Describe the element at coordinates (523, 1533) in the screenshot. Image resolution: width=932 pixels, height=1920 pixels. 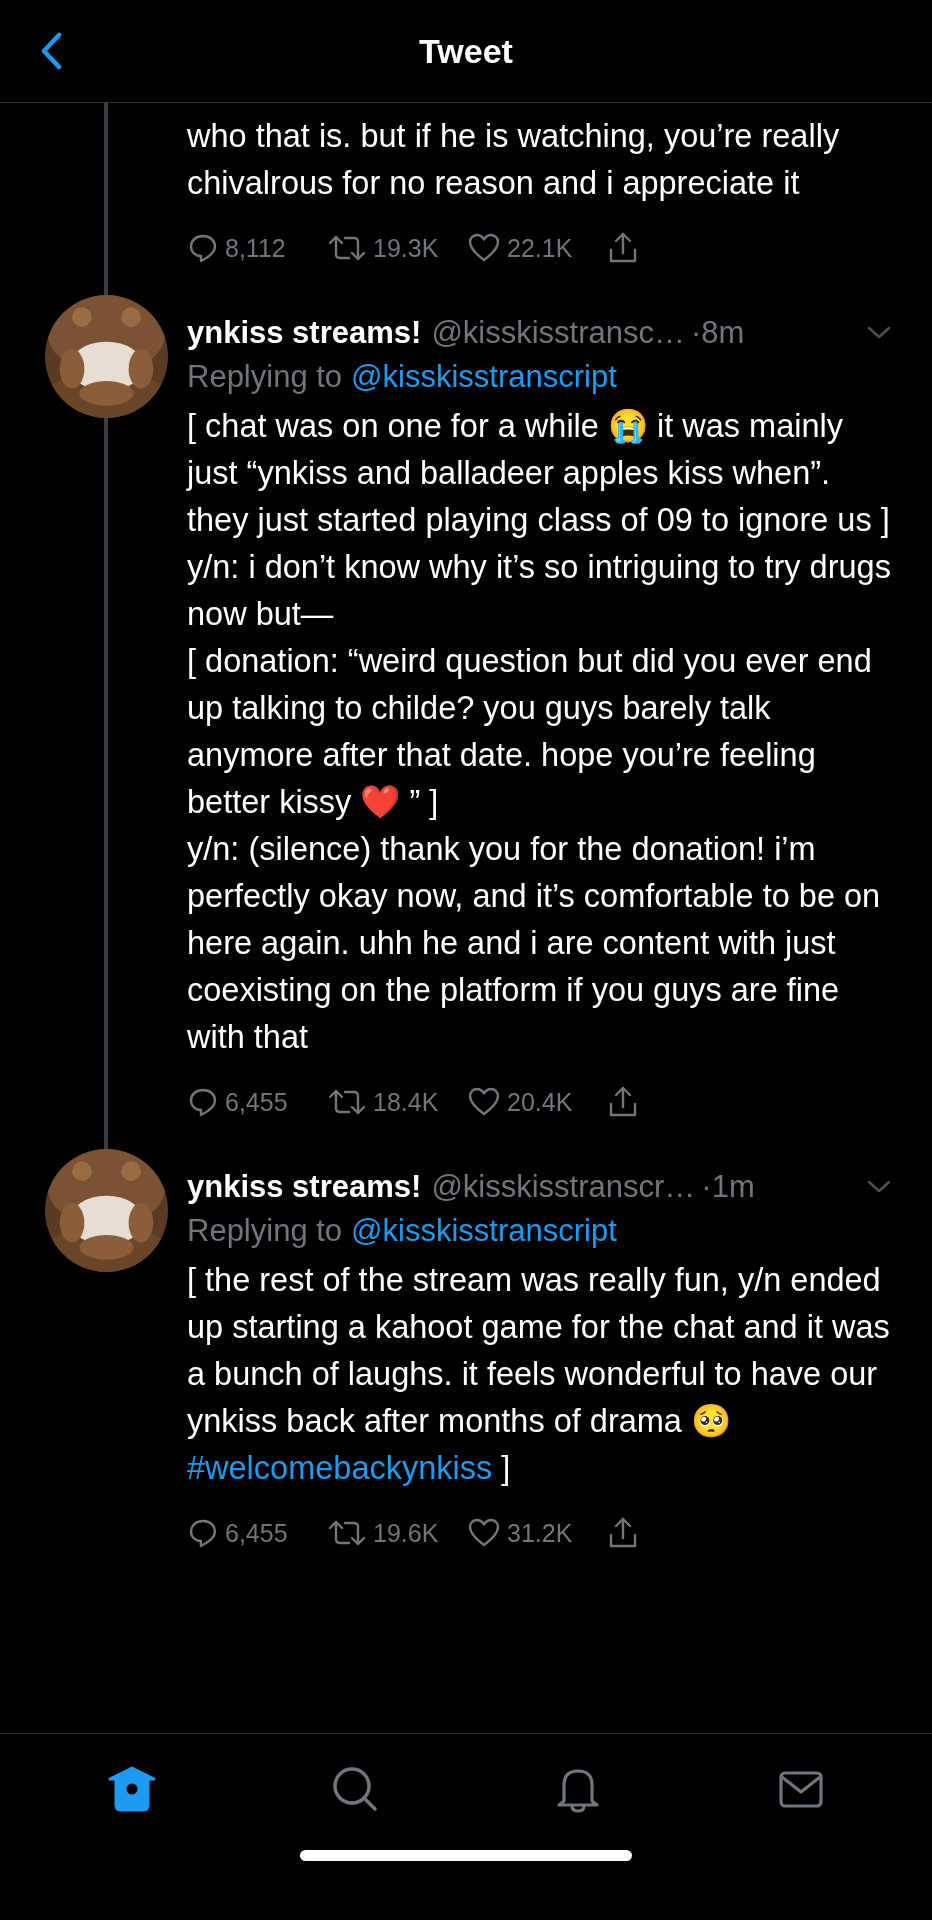
I see `like-button: 31.2K` at that location.